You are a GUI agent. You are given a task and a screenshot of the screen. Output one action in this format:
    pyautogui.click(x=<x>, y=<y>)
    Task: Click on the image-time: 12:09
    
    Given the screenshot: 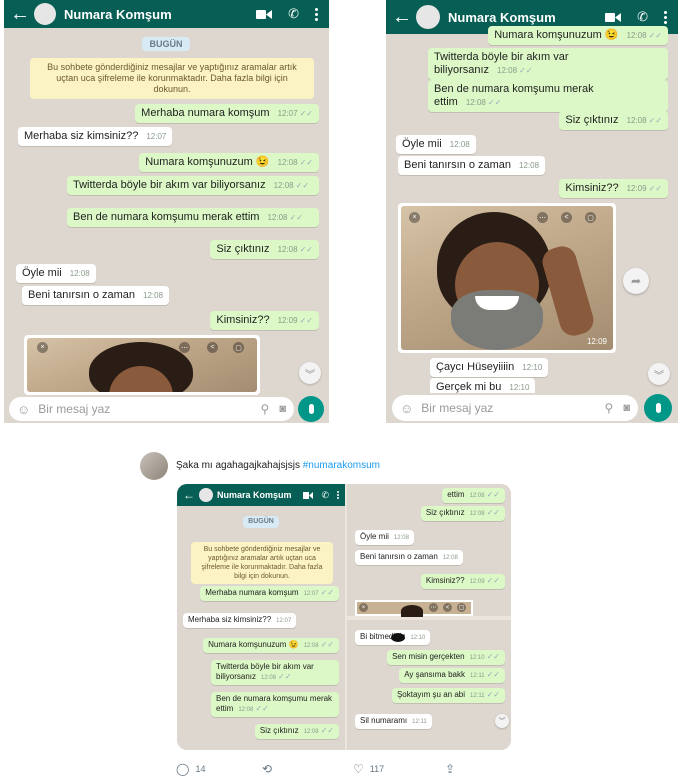 What is the action you would take?
    pyautogui.click(x=596, y=341)
    